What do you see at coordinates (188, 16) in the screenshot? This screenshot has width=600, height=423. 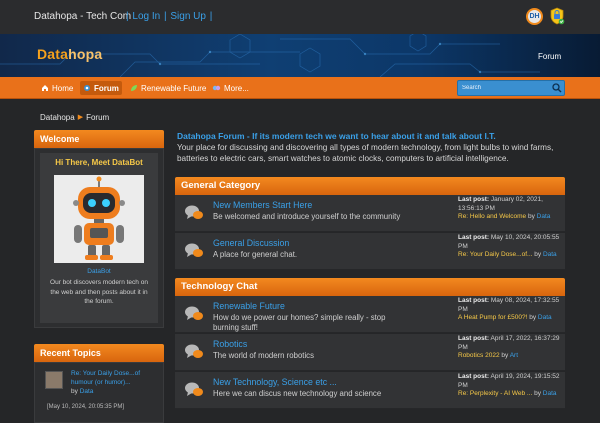 I see `signup-link: Sign Up` at bounding box center [188, 16].